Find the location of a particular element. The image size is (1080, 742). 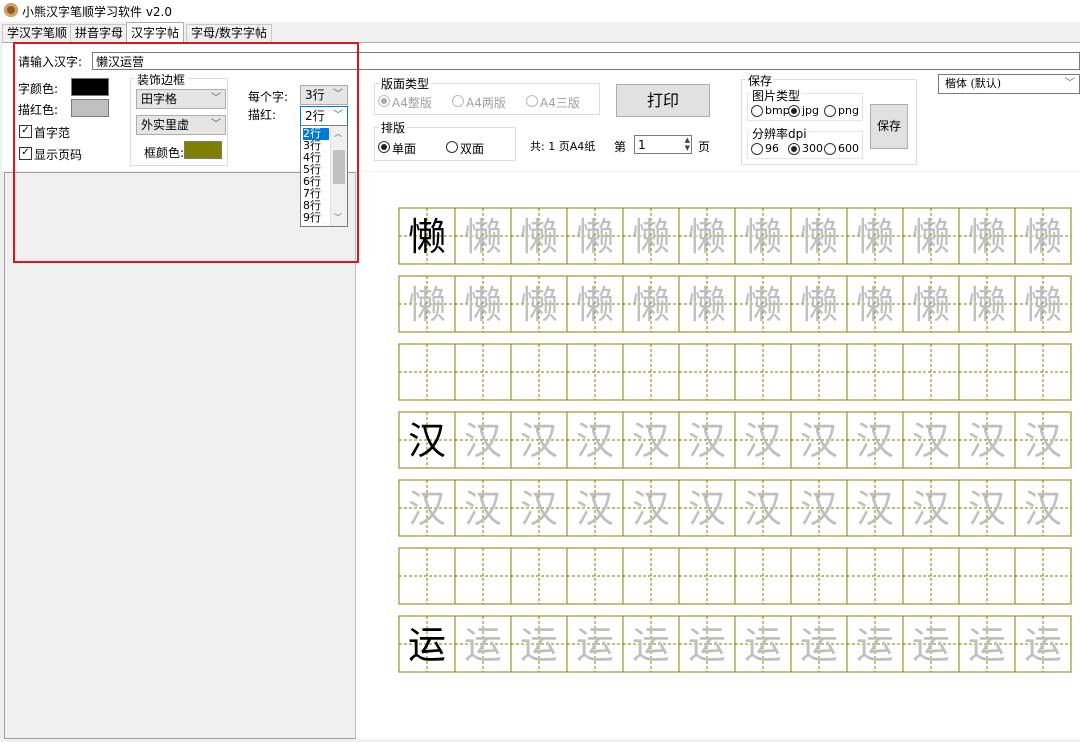

imposition-title: 排版 is located at coordinates (393, 127).